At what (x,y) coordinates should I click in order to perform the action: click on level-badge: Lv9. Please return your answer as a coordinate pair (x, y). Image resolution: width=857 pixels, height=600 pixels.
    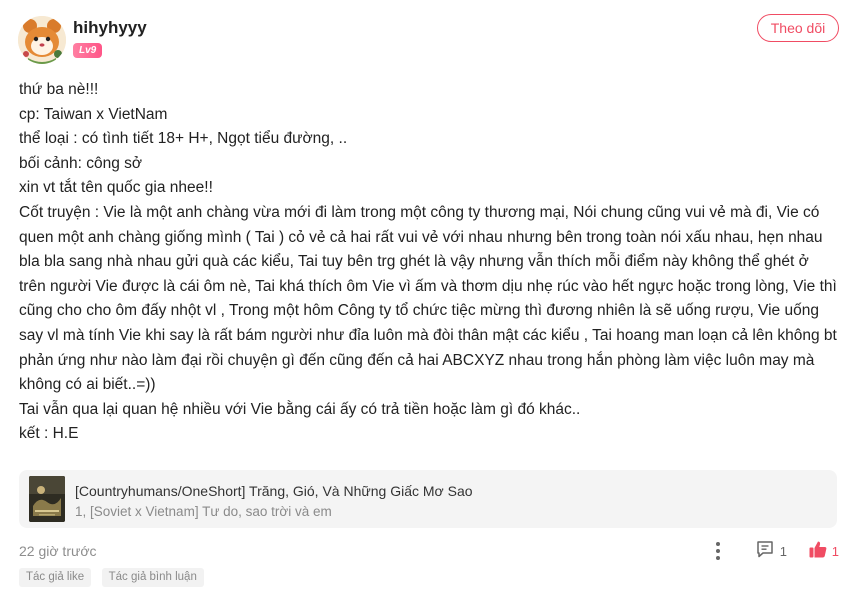
    Looking at the image, I should click on (88, 50).